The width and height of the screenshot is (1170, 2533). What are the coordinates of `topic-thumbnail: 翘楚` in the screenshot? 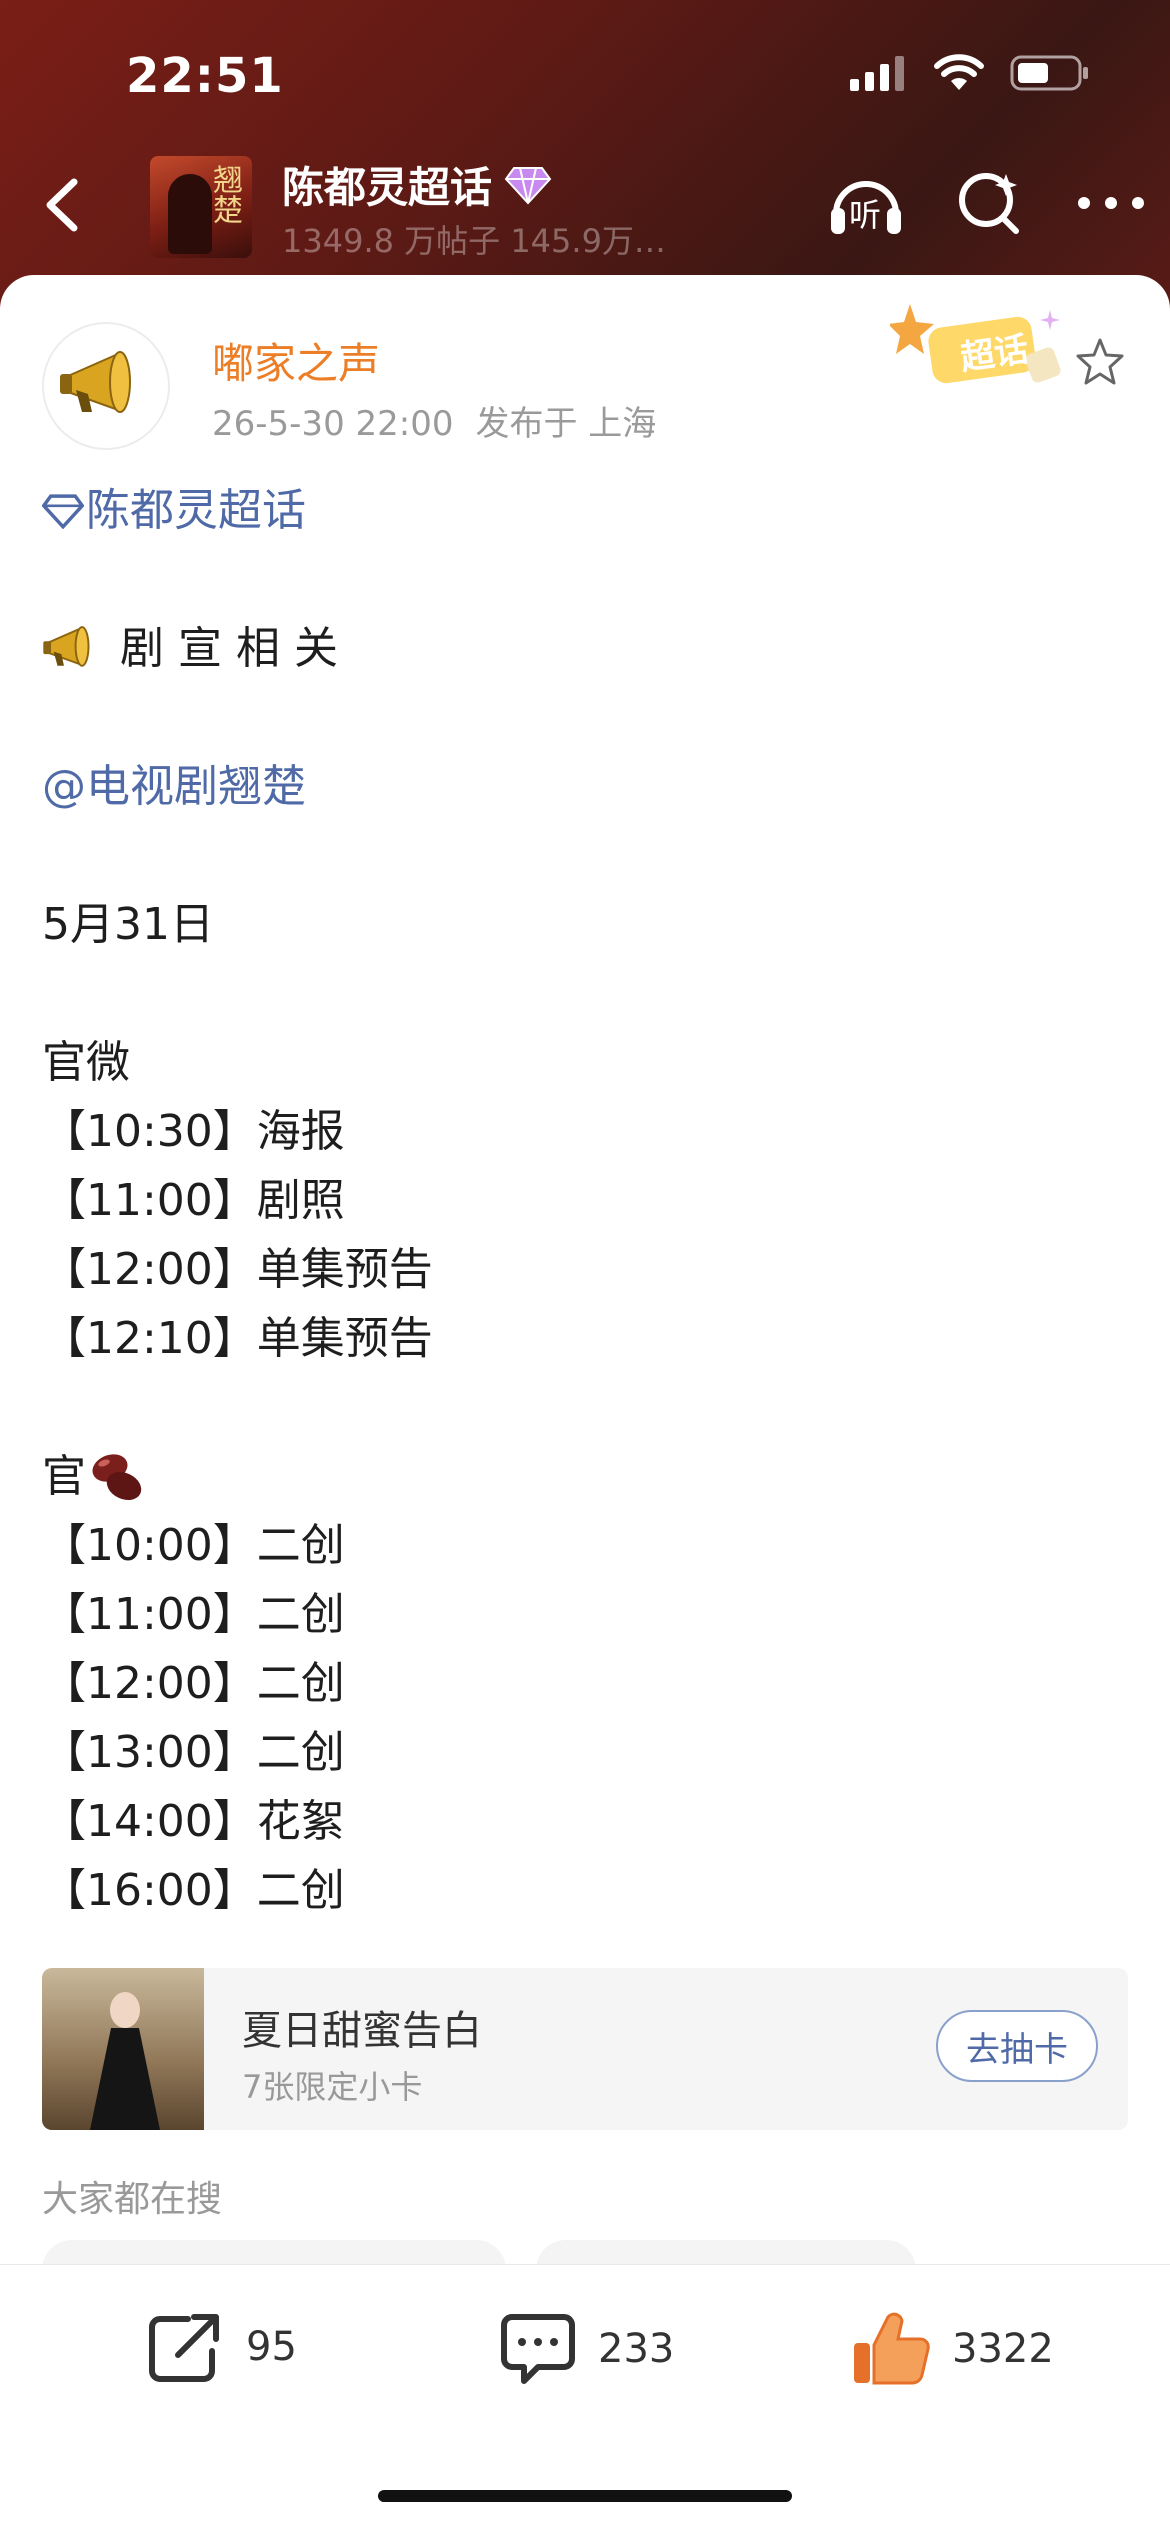 It's located at (201, 207).